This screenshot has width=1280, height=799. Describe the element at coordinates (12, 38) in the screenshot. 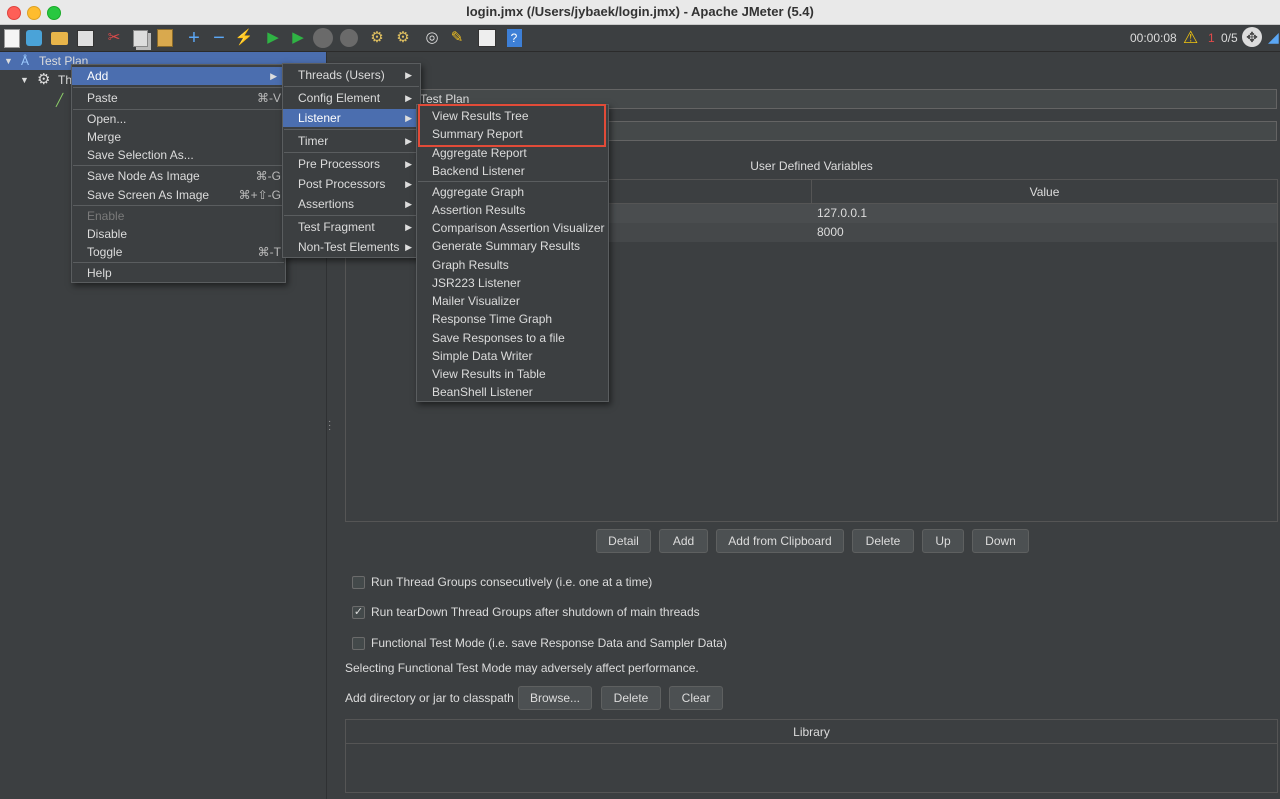

I see `new-icon` at that location.